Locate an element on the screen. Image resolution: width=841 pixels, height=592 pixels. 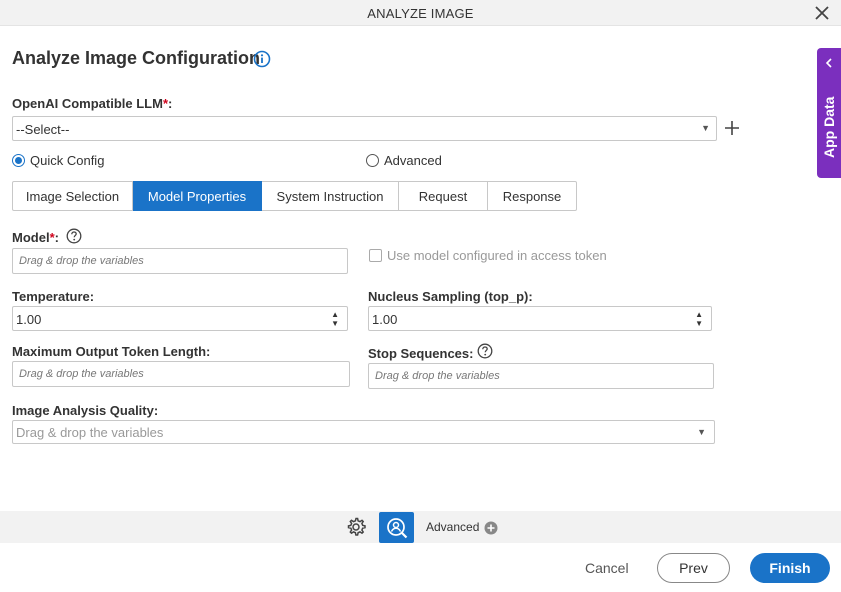
plus-circle-icon is located at coordinates (491, 528).